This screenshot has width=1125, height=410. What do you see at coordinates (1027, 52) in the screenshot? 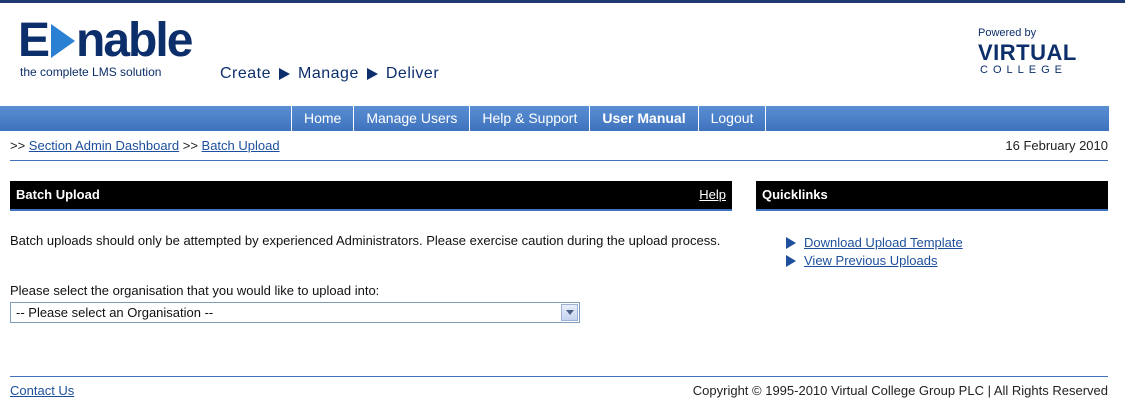
I see `virtual-wordmark: VIRTUAL` at bounding box center [1027, 52].